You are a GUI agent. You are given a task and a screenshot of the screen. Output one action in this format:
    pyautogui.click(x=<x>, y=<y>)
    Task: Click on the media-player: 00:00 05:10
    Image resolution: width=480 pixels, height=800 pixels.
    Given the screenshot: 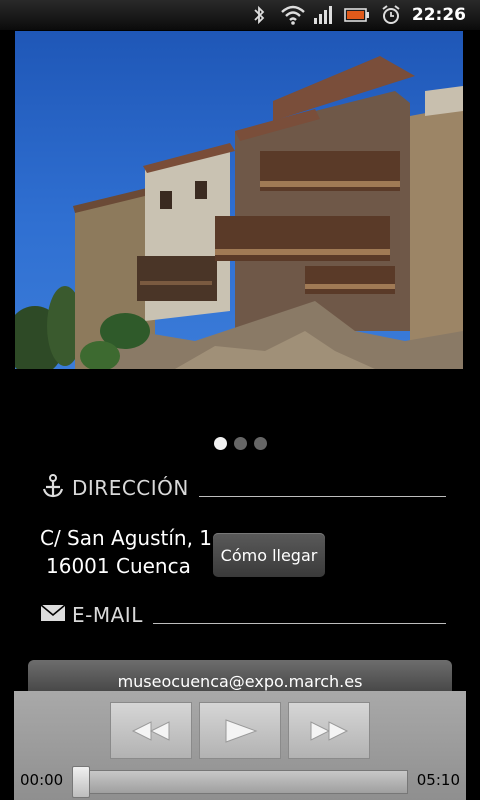 What is the action you would take?
    pyautogui.click(x=240, y=745)
    